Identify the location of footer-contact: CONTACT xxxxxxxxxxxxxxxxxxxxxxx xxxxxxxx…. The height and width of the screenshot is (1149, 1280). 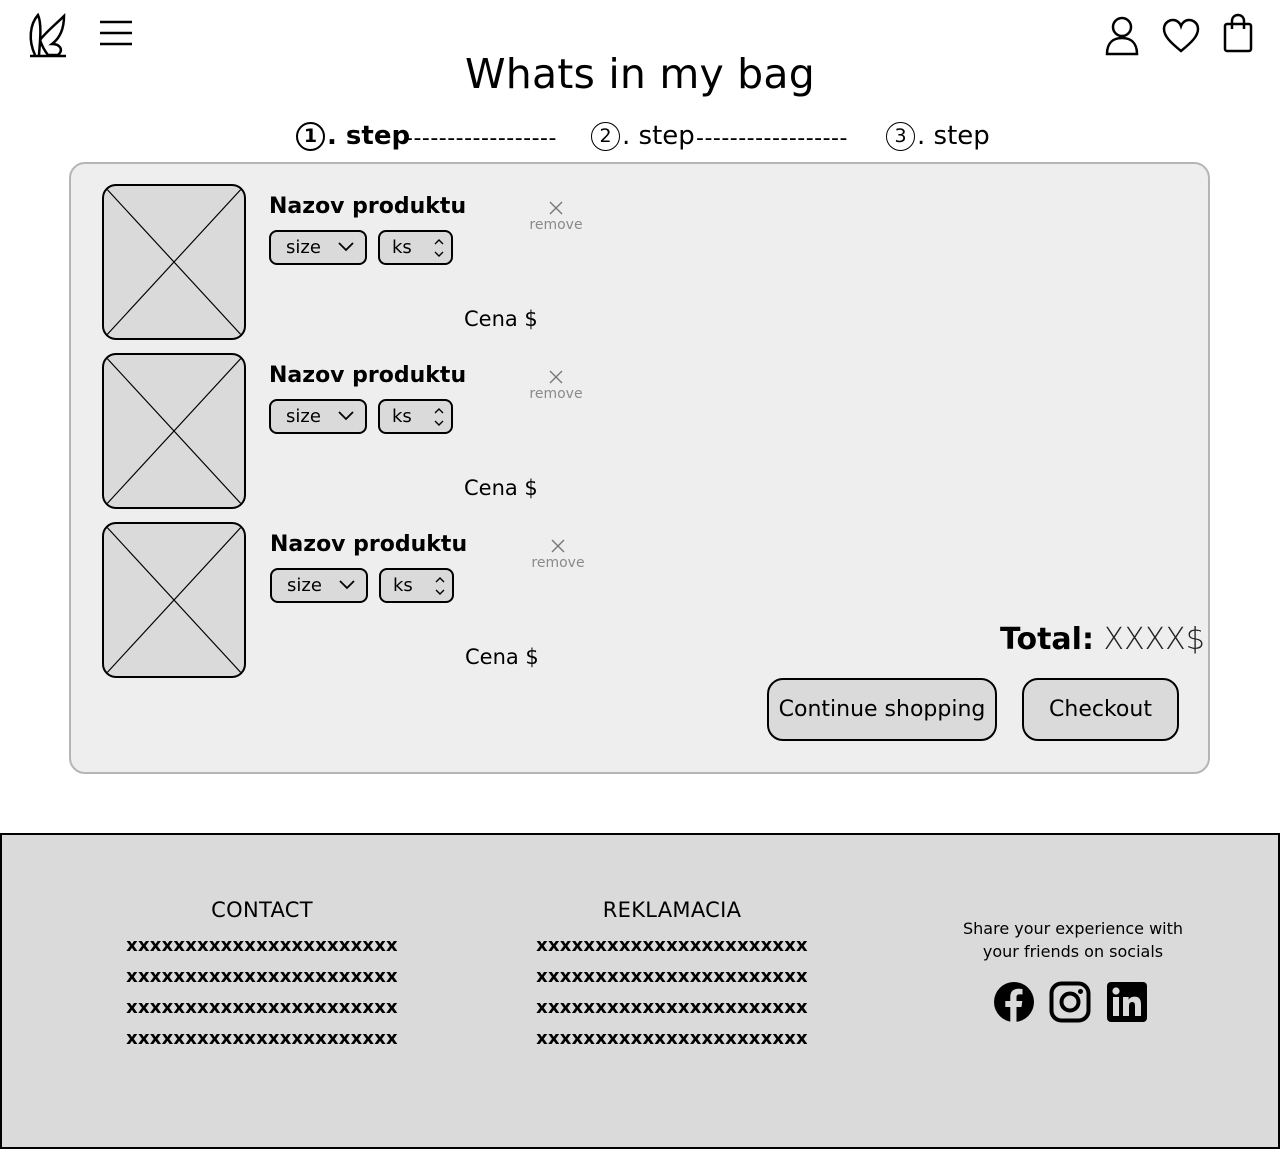
(262, 976).